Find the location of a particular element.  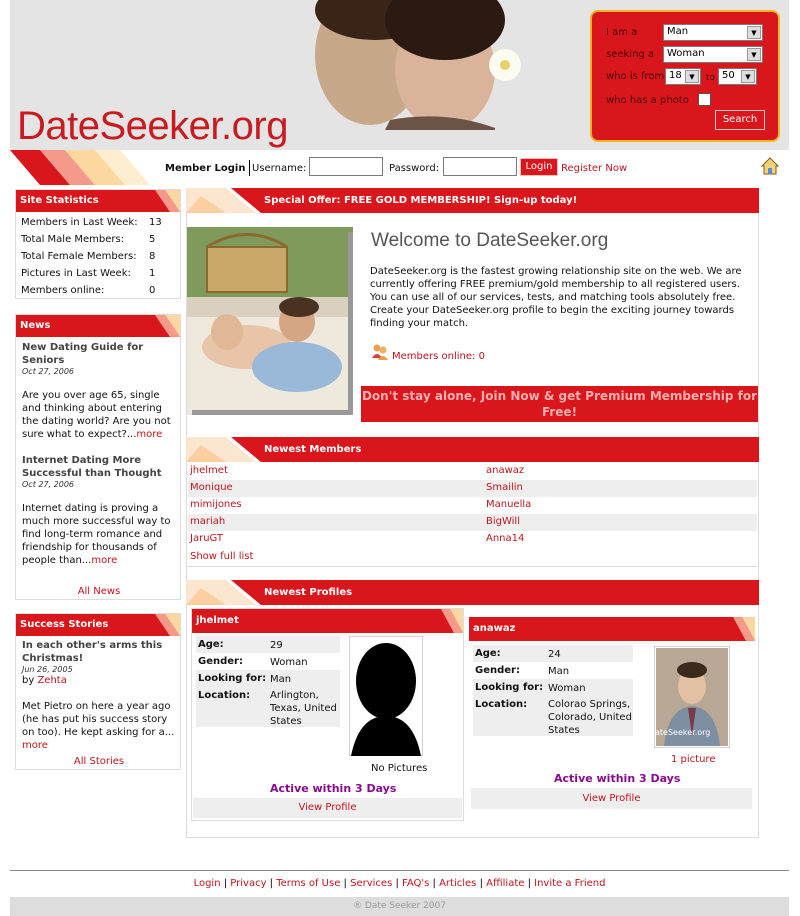

i-am-select: Man ▼ is located at coordinates (713, 32).